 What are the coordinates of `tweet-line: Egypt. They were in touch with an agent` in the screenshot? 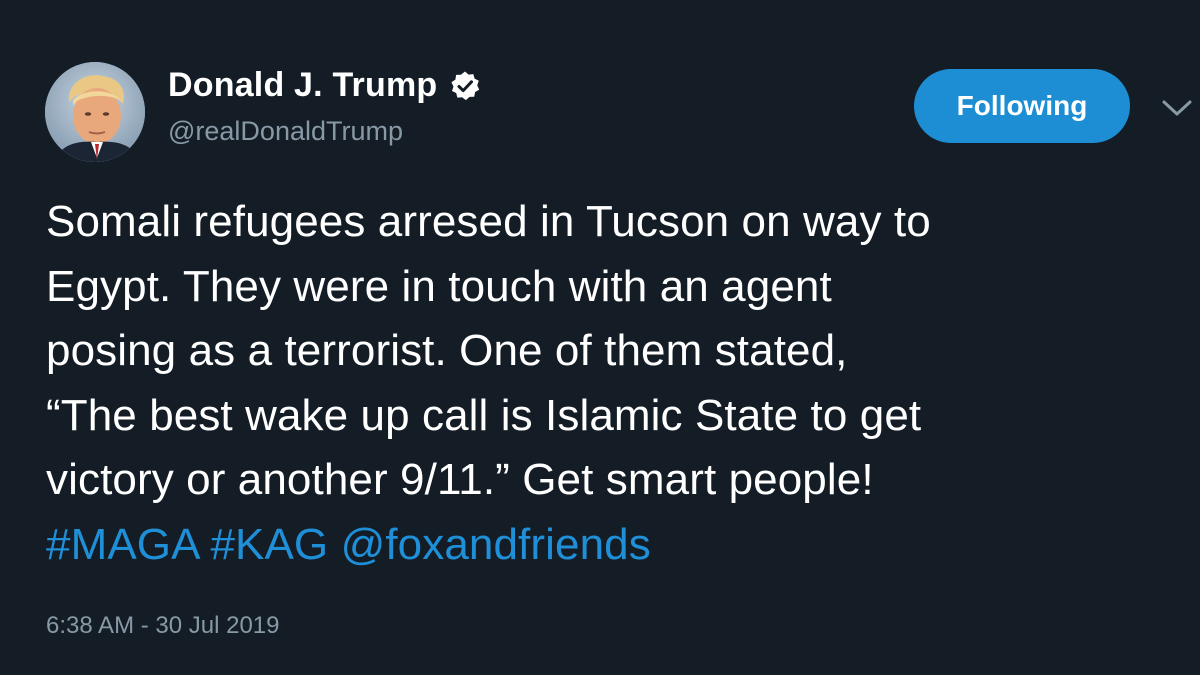 It's located at (439, 286).